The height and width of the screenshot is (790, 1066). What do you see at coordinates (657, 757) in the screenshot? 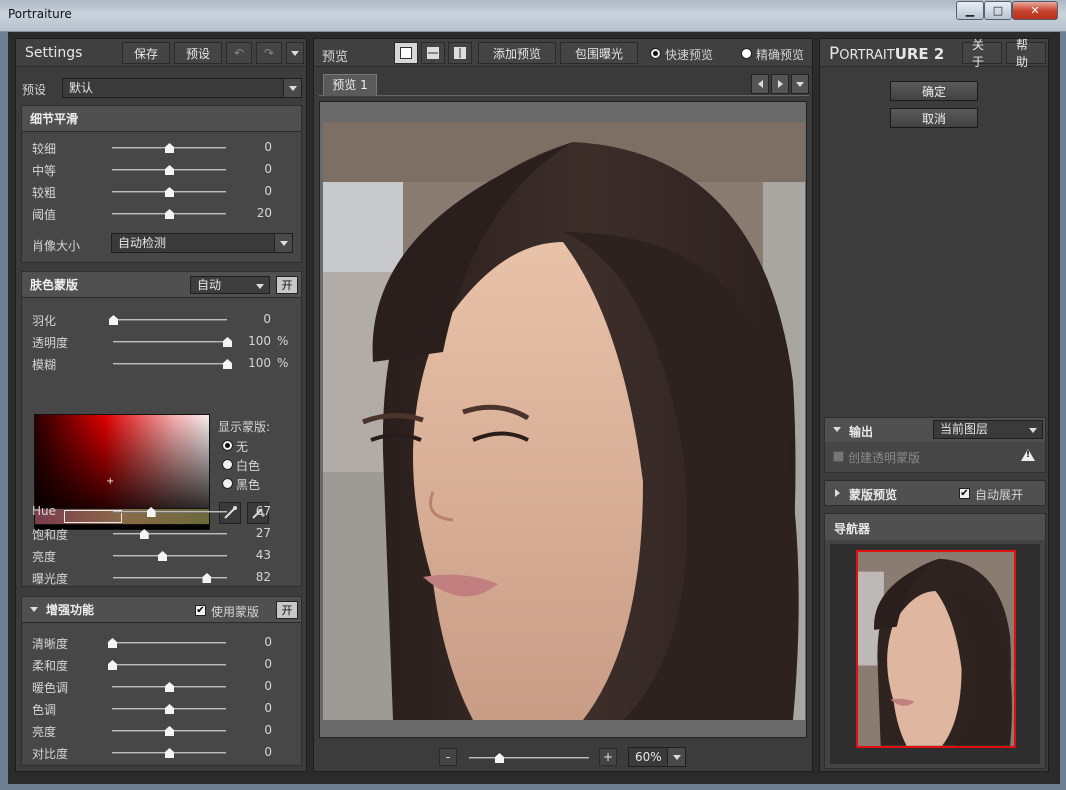
I see `zoom-select: 60%` at bounding box center [657, 757].